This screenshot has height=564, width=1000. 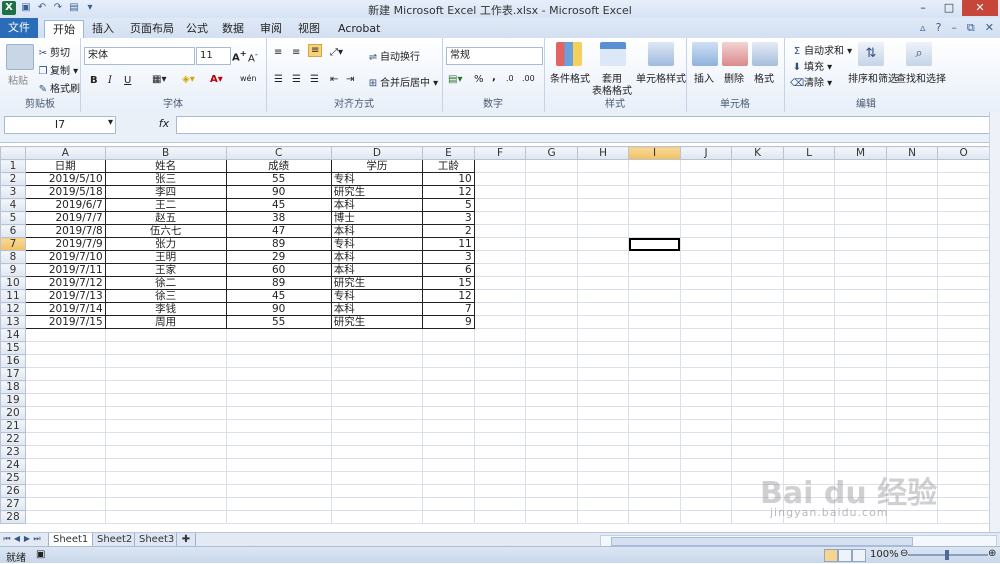 I want to click on increase-decimal-icon: .0, so click(x=510, y=78).